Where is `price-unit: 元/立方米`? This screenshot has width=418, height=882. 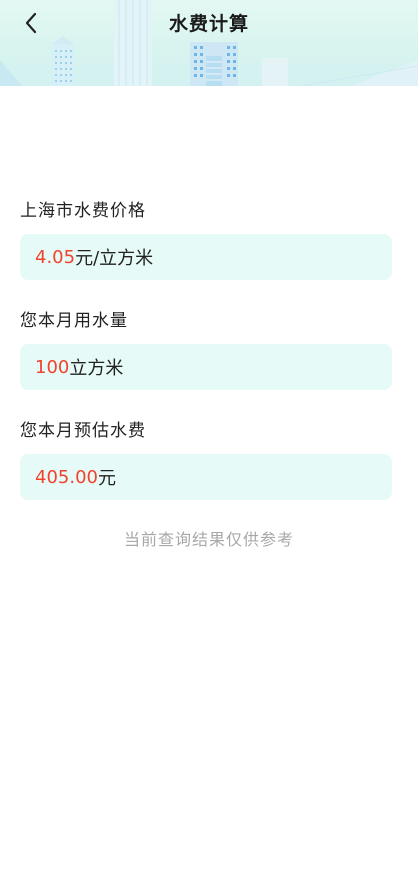
price-unit: 元/立方米 is located at coordinates (114, 258).